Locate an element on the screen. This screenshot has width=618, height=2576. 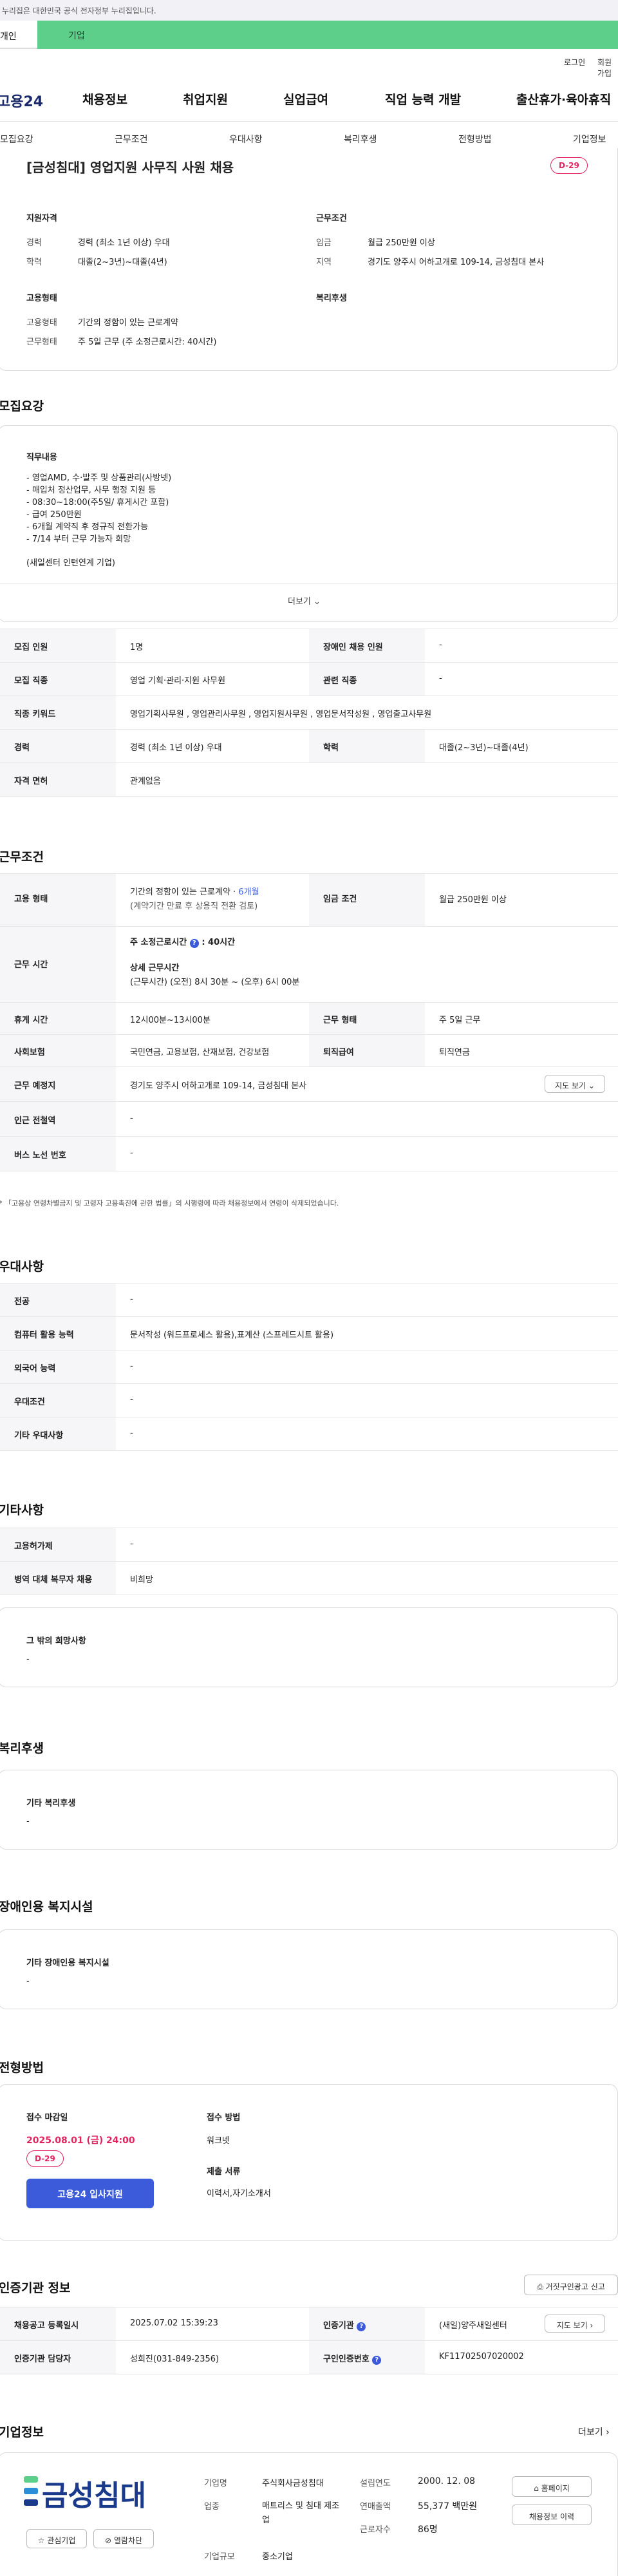
gnb-jobs: 채용정보 is located at coordinates (105, 99).